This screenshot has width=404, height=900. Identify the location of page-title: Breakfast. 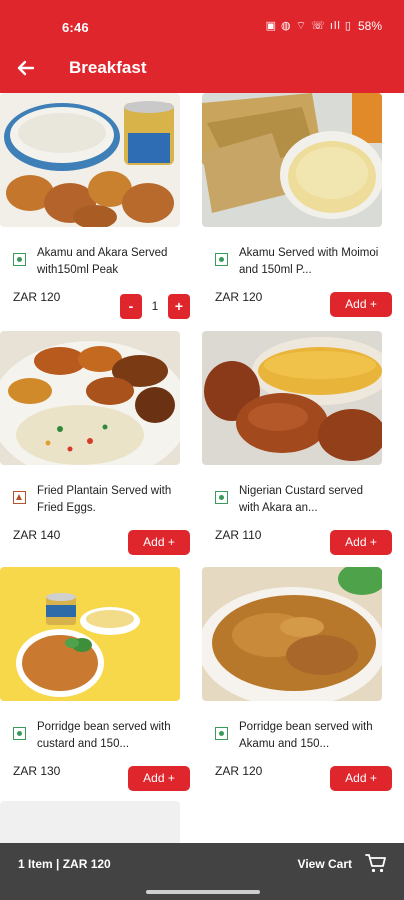
(108, 67).